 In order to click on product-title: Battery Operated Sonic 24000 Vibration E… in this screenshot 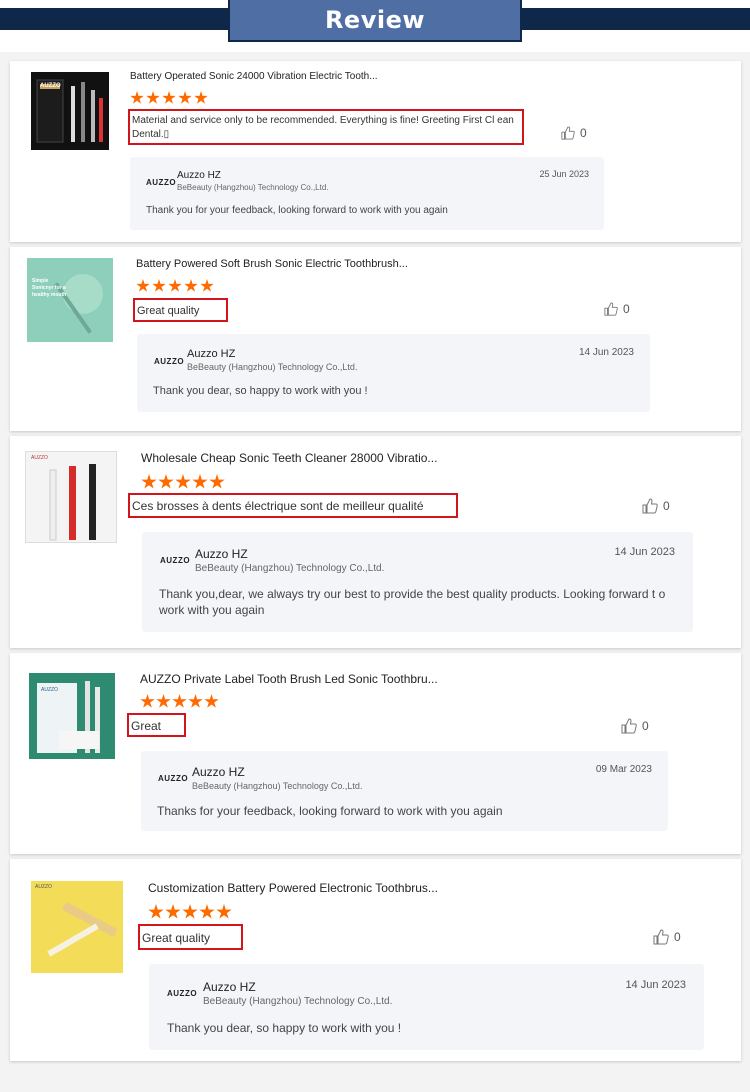, I will do `click(254, 76)`.